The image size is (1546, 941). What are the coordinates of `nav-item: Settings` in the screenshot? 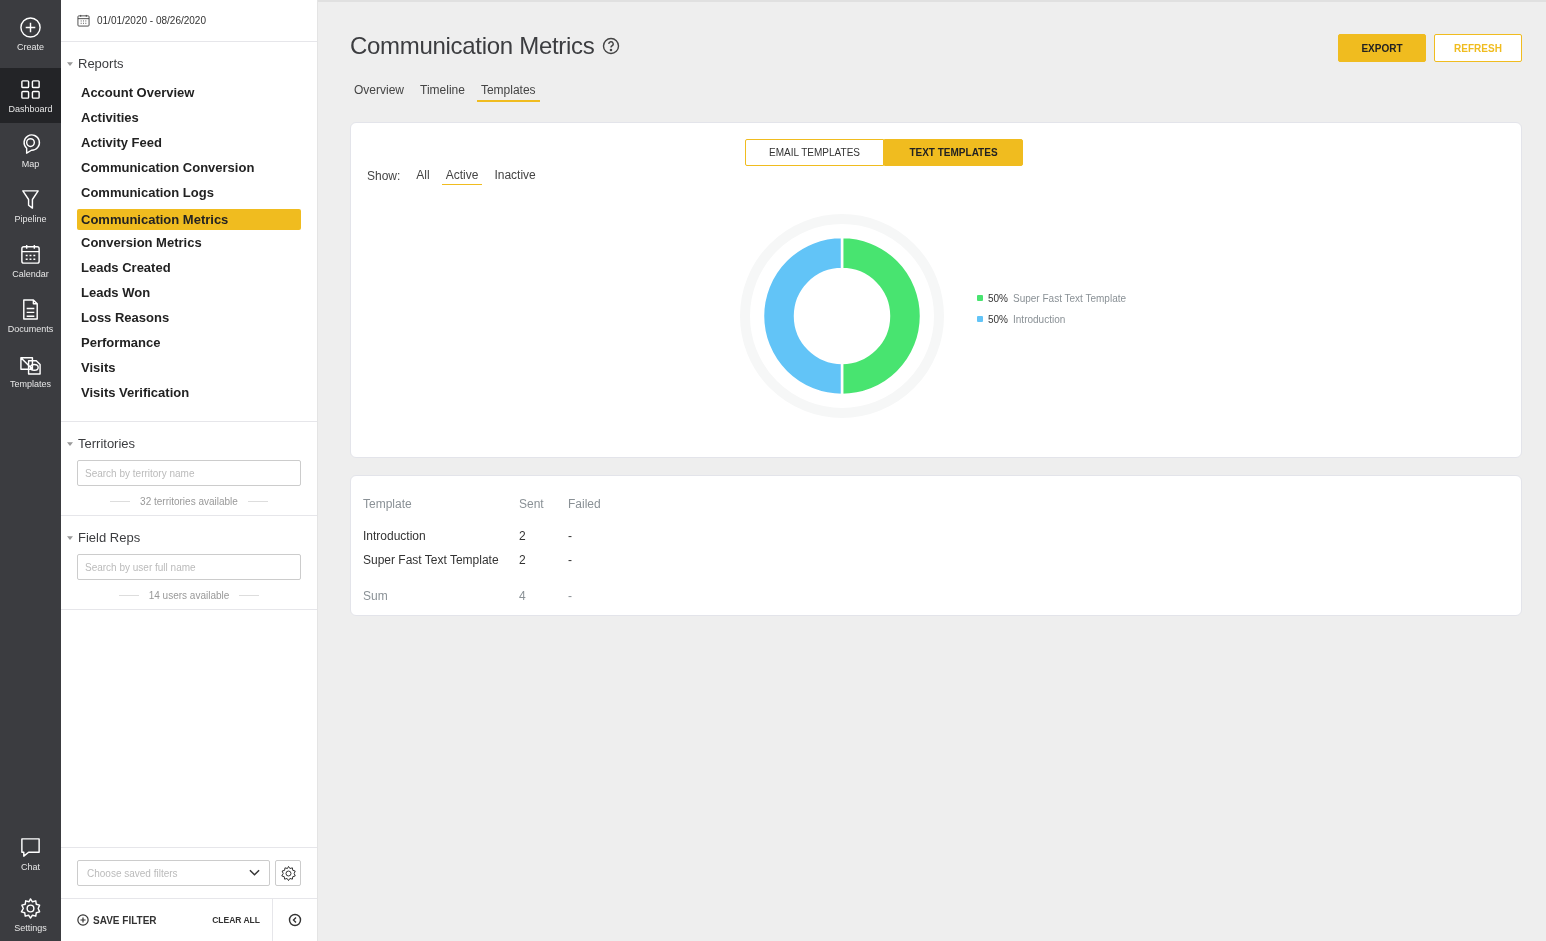 It's located at (30, 914).